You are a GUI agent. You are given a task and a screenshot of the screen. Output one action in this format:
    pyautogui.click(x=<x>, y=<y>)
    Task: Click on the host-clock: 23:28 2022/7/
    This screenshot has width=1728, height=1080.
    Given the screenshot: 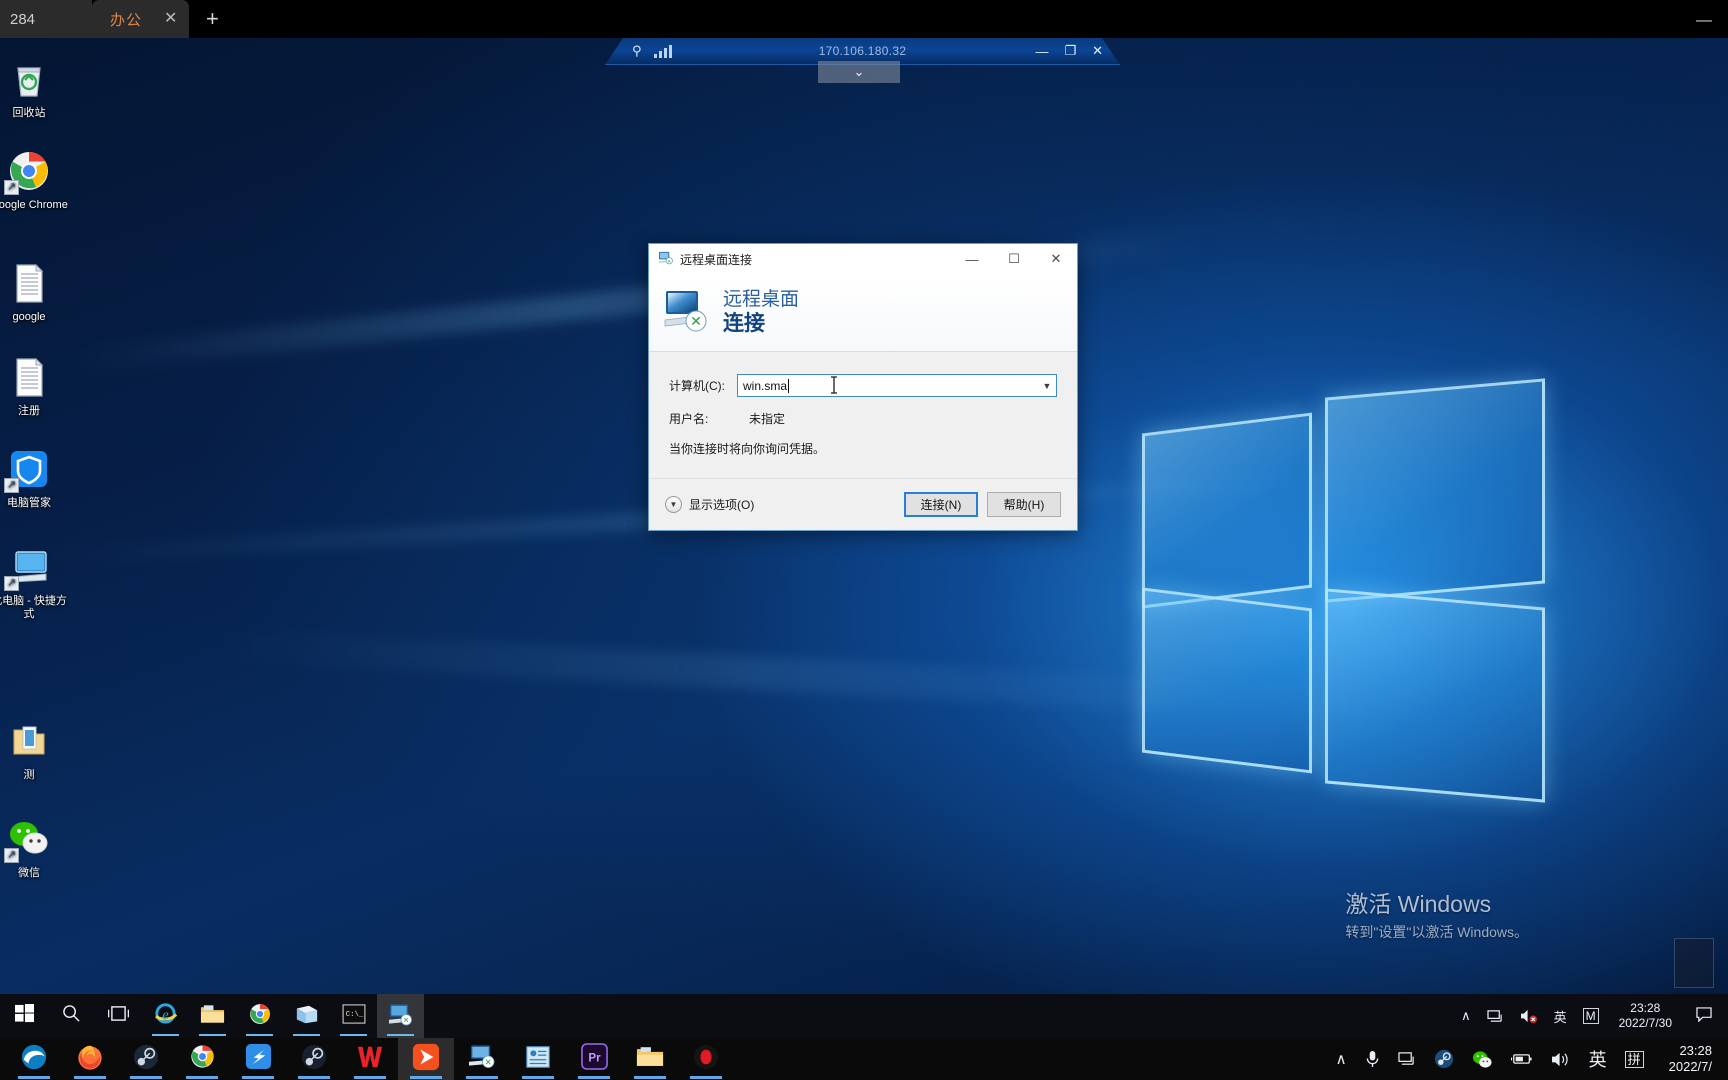 What is the action you would take?
    pyautogui.click(x=1687, y=1059)
    